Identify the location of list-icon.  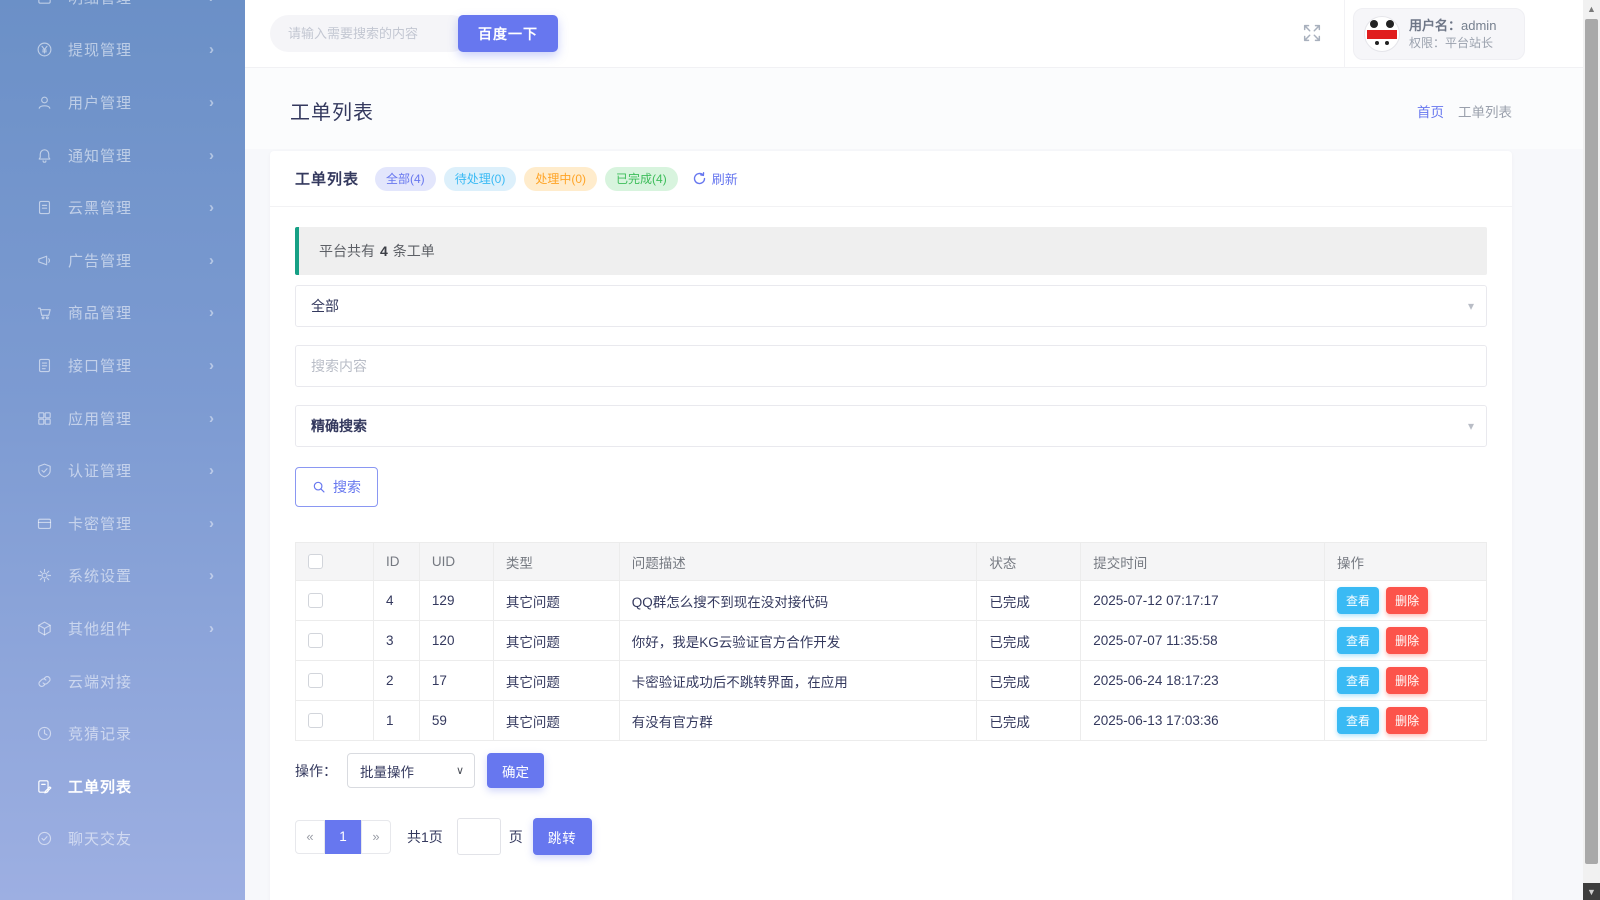
(44, 3).